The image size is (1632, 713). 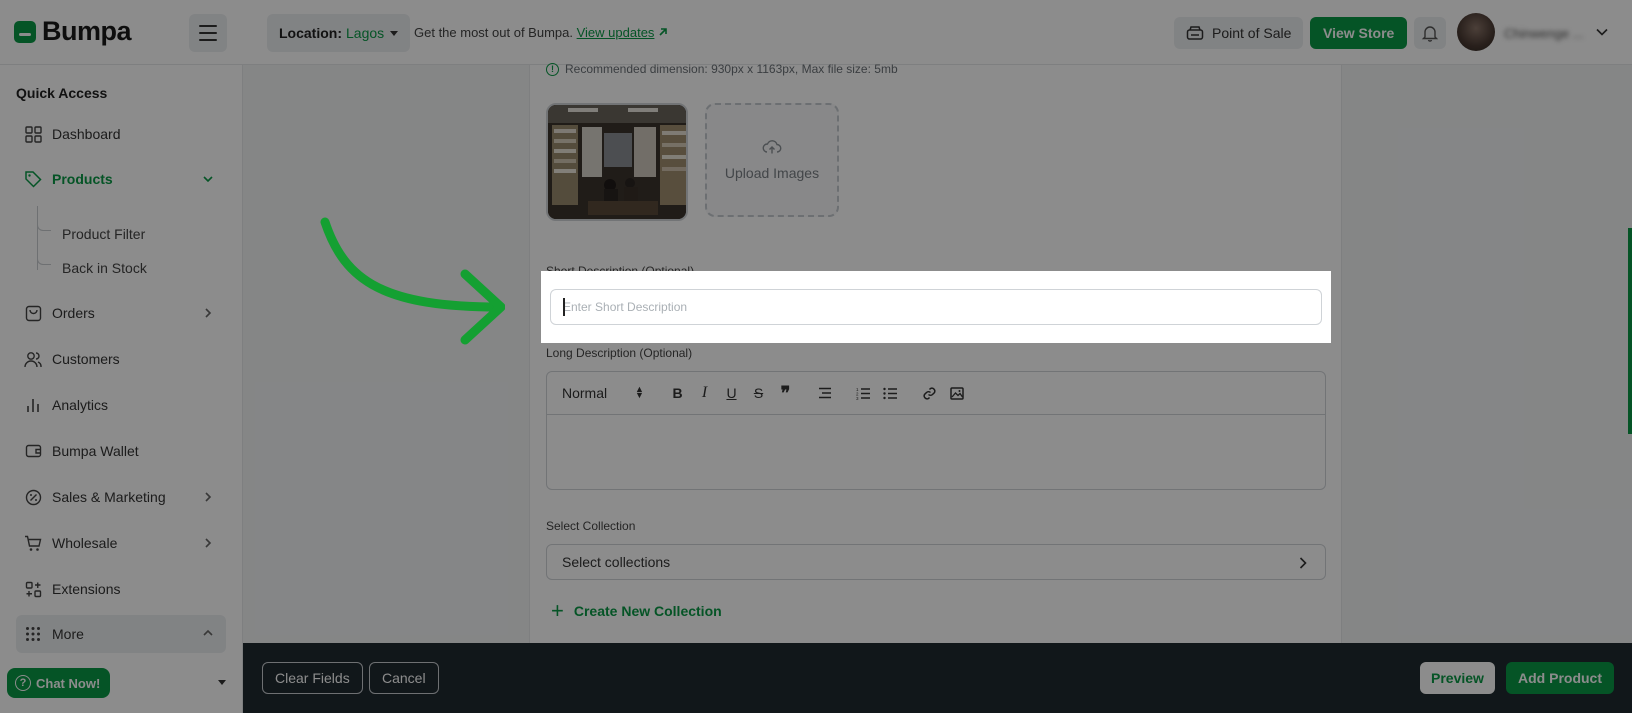 I want to click on sidebar-item-sales-marketing: Sales & Marketing, so click(x=121, y=497).